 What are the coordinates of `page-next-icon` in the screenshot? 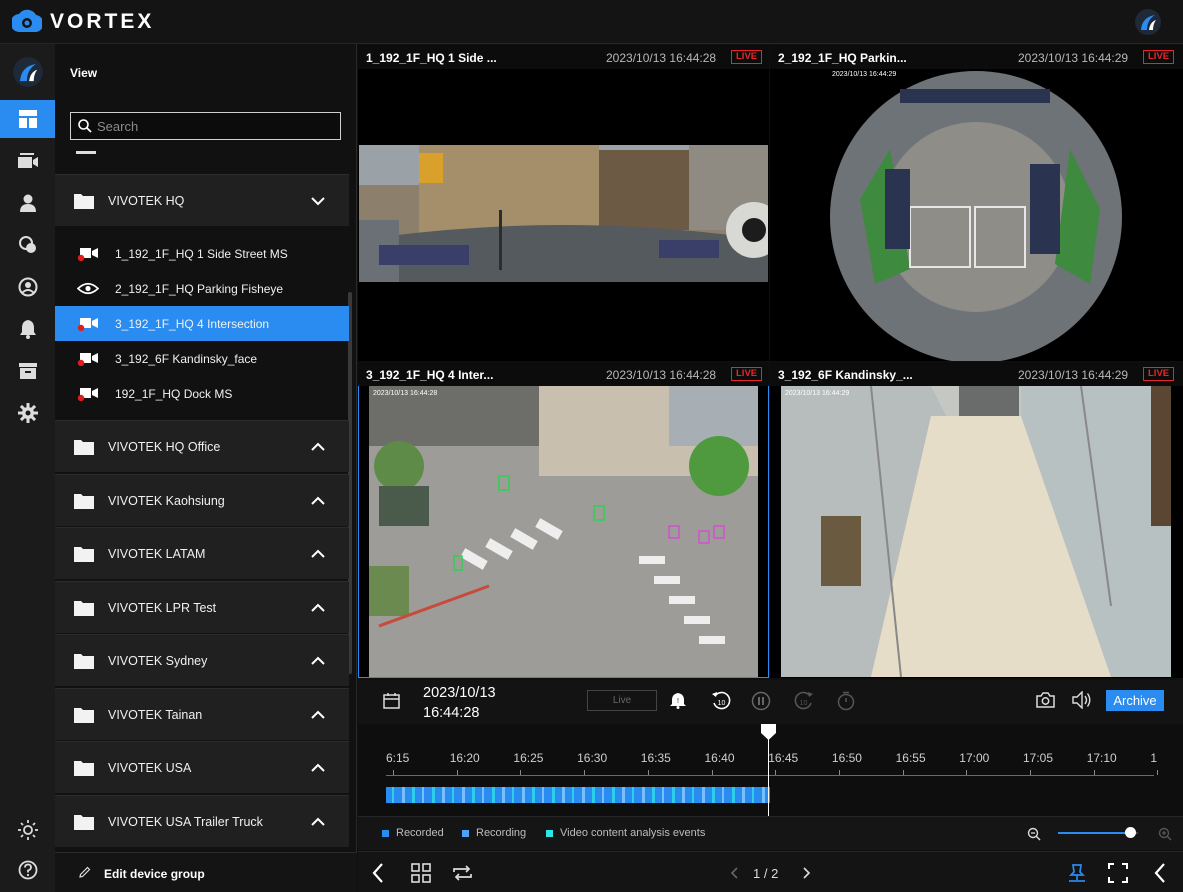 It's located at (807, 873).